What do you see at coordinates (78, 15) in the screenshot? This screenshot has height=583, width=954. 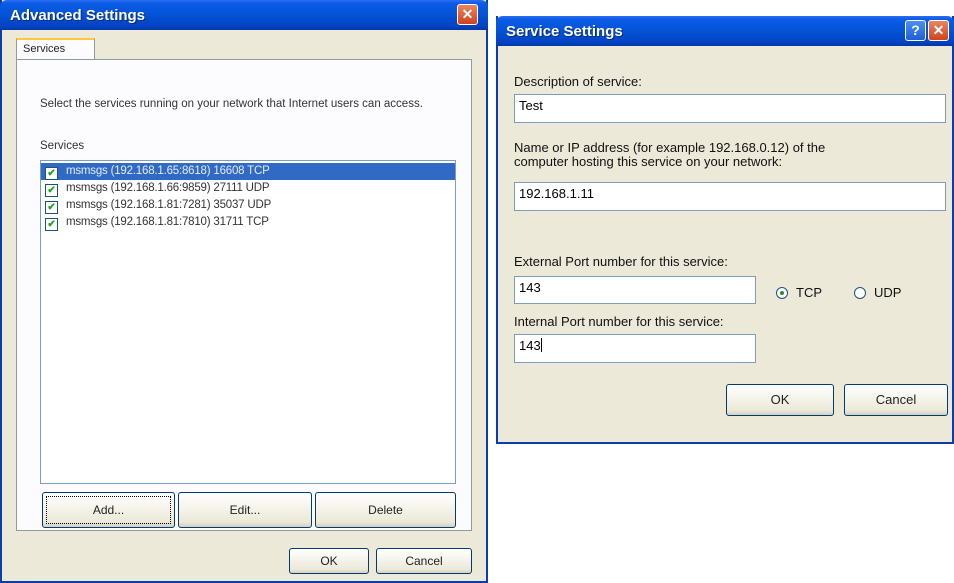 I see `dialog-title: Advanced Settings` at bounding box center [78, 15].